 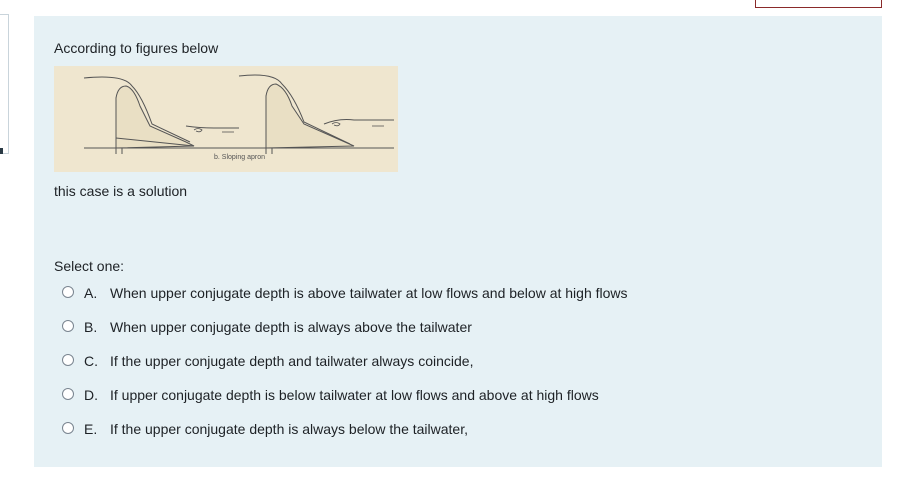 What do you see at coordinates (91, 293) in the screenshot?
I see `answer-letter: A.` at bounding box center [91, 293].